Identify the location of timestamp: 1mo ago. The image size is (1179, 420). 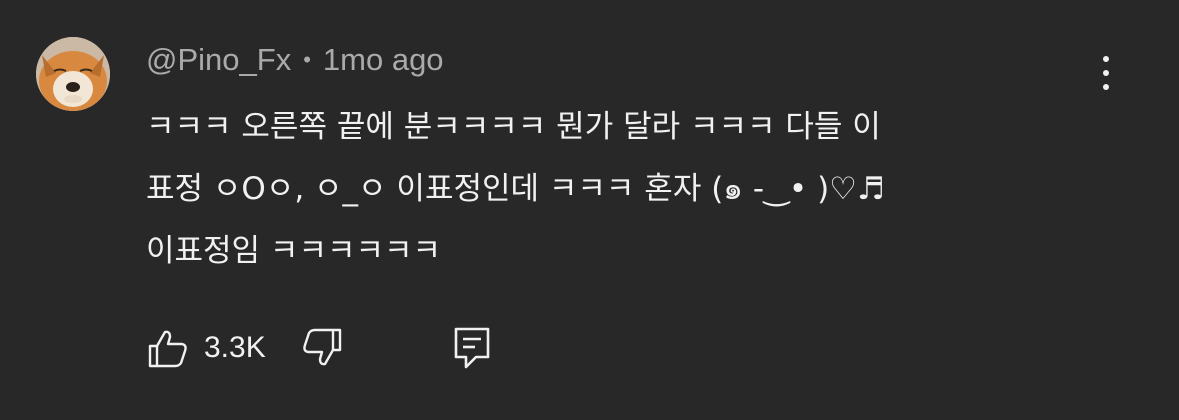
(383, 60).